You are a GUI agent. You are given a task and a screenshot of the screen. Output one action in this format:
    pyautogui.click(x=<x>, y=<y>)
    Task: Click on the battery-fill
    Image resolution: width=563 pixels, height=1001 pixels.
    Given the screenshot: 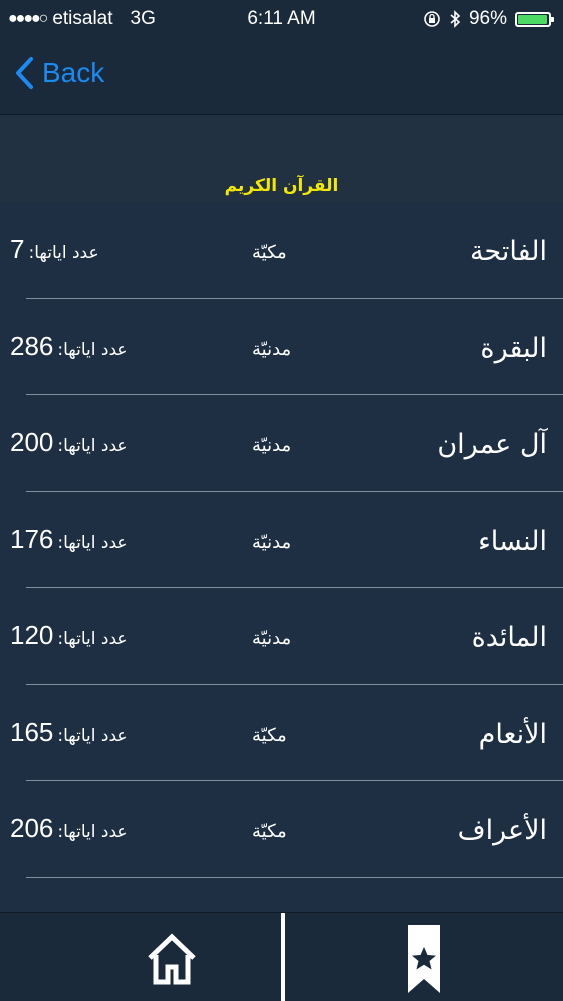 What is the action you would take?
    pyautogui.click(x=532, y=19)
    